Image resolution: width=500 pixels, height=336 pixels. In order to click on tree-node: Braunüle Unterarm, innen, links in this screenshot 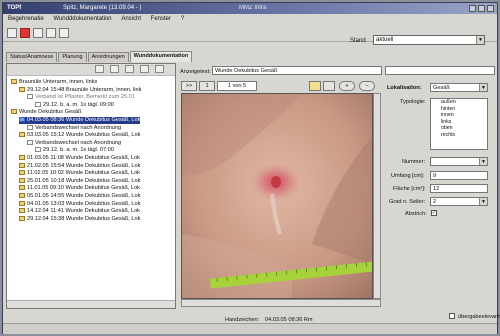, I will do `click(54, 82)`.